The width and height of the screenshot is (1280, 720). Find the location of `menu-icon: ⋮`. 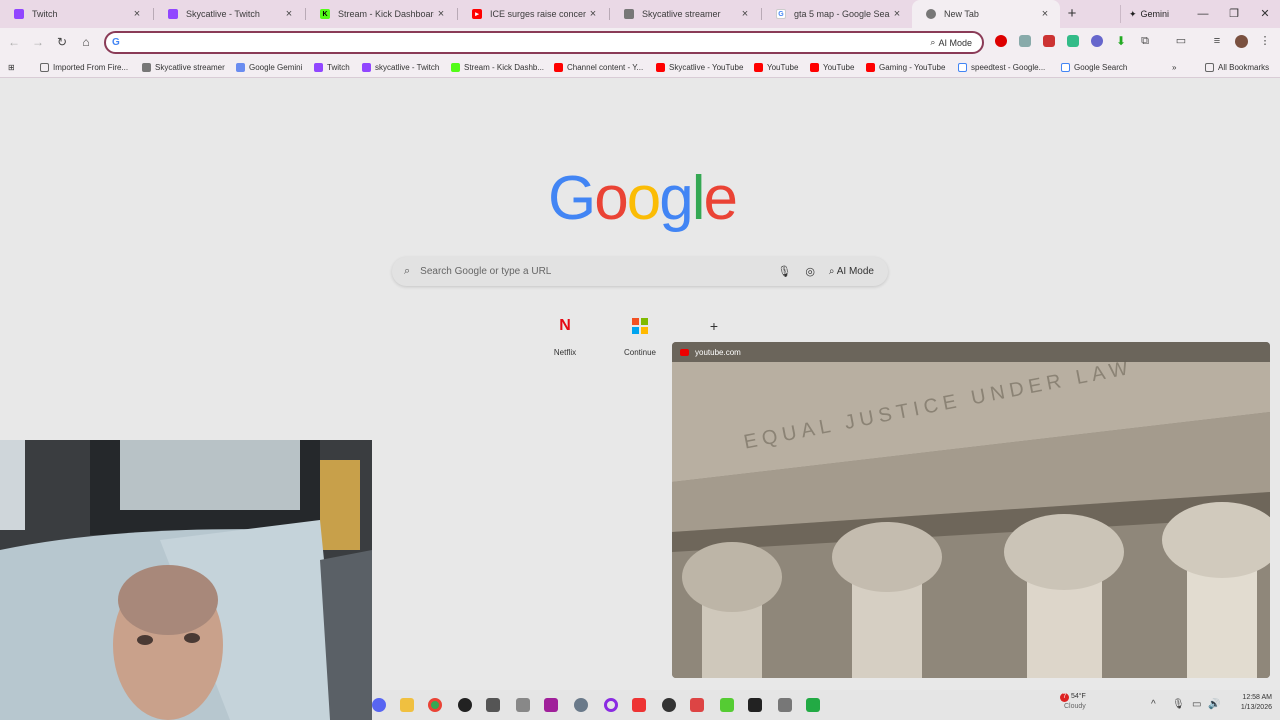

menu-icon: ⋮ is located at coordinates (1265, 41).